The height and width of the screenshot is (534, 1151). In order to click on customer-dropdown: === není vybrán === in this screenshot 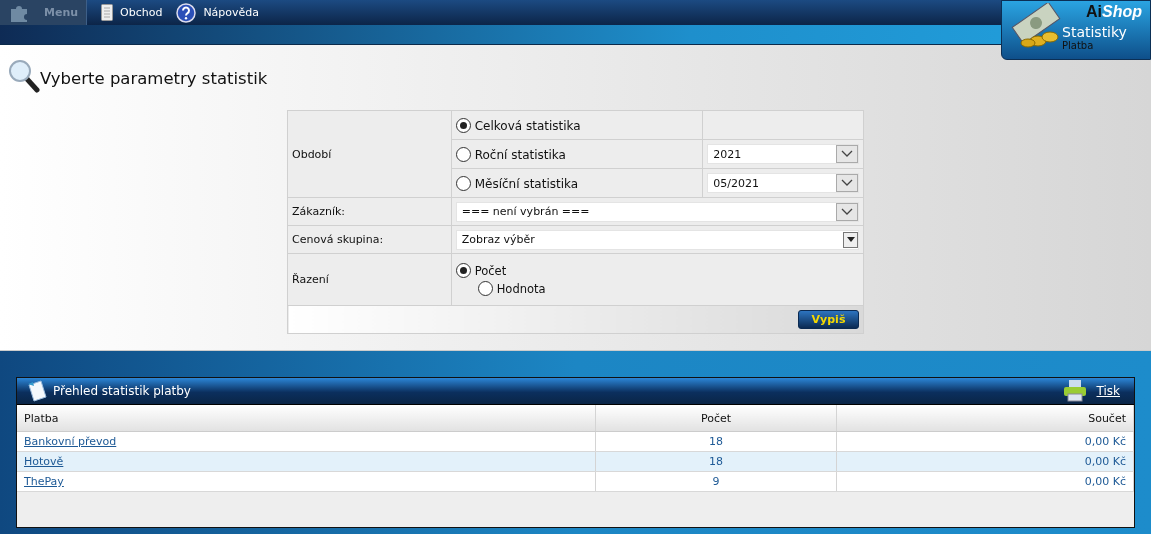, I will do `click(657, 211)`.